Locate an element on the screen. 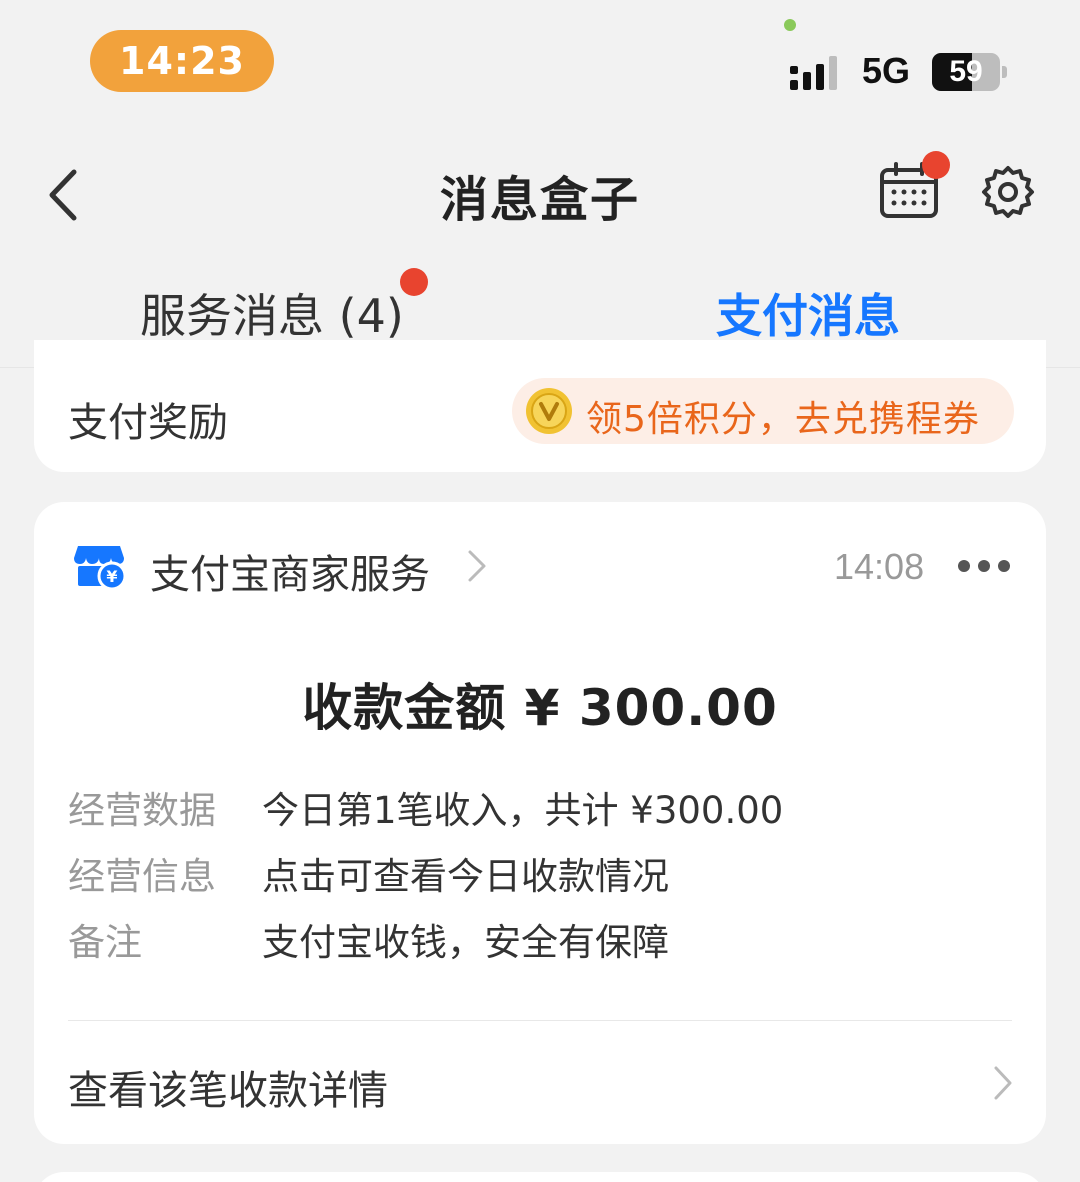 Image resolution: width=1080 pixels, height=1182 pixels. status-time: 14:23 is located at coordinates (182, 61).